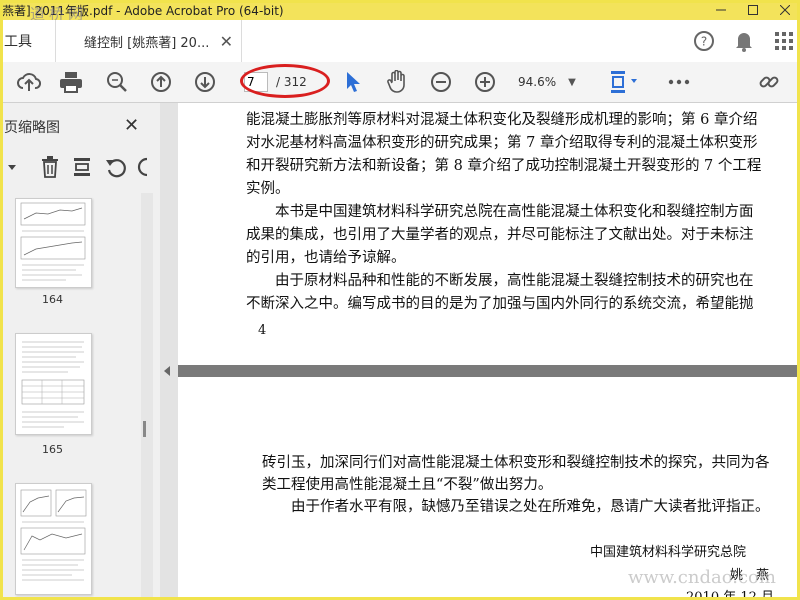 This screenshot has width=800, height=600. I want to click on extract-pages-icon, so click(82, 167).